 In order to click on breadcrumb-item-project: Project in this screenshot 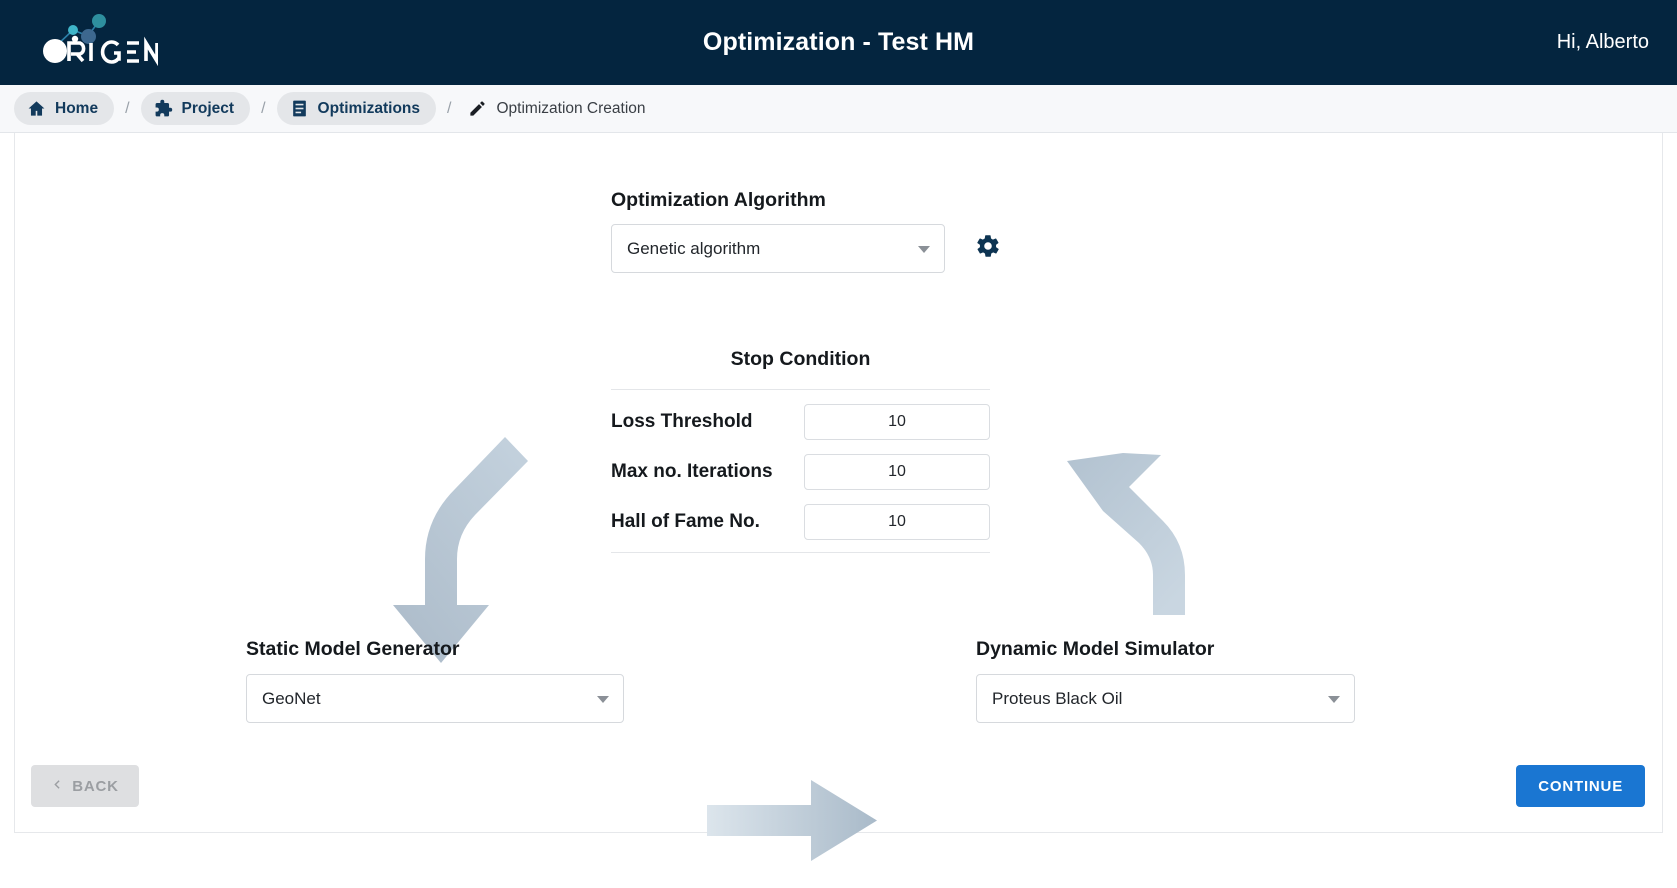, I will do `click(195, 108)`.